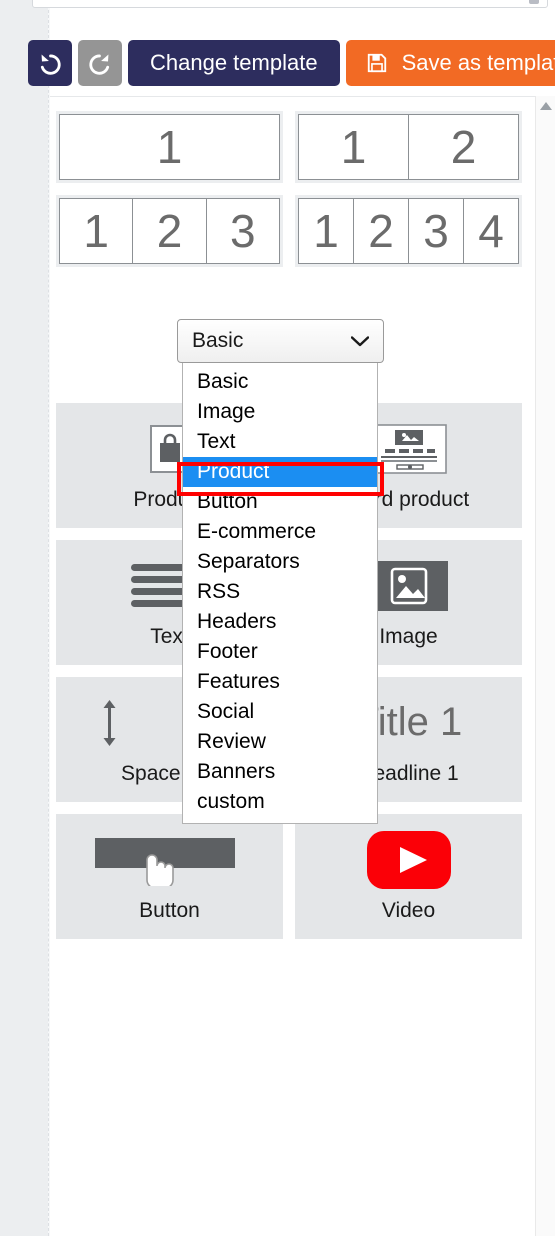 The height and width of the screenshot is (1236, 555). I want to click on template-option-one-column: 1, so click(169, 147).